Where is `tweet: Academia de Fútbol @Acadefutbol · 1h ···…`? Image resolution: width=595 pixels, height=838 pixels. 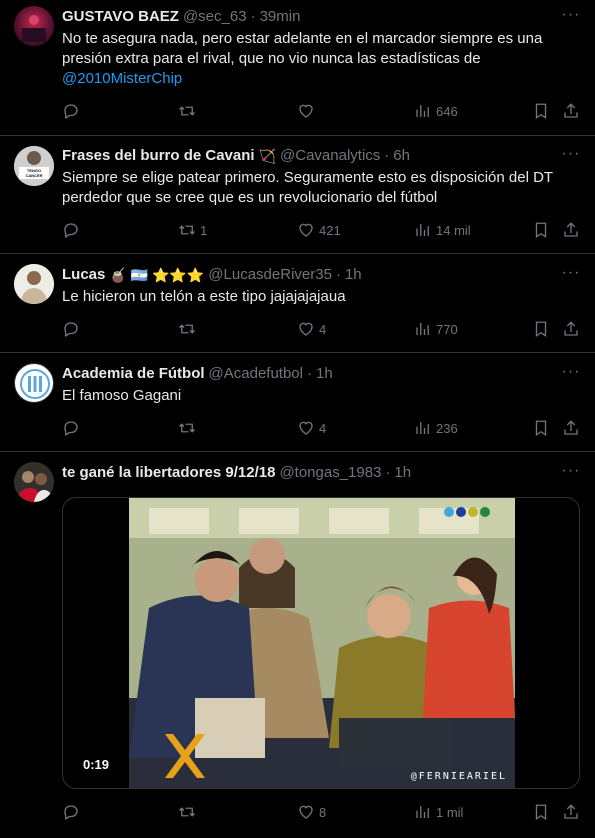
tweet: Academia de Fútbol @Acadefutbol · 1h ···… is located at coordinates (297, 402).